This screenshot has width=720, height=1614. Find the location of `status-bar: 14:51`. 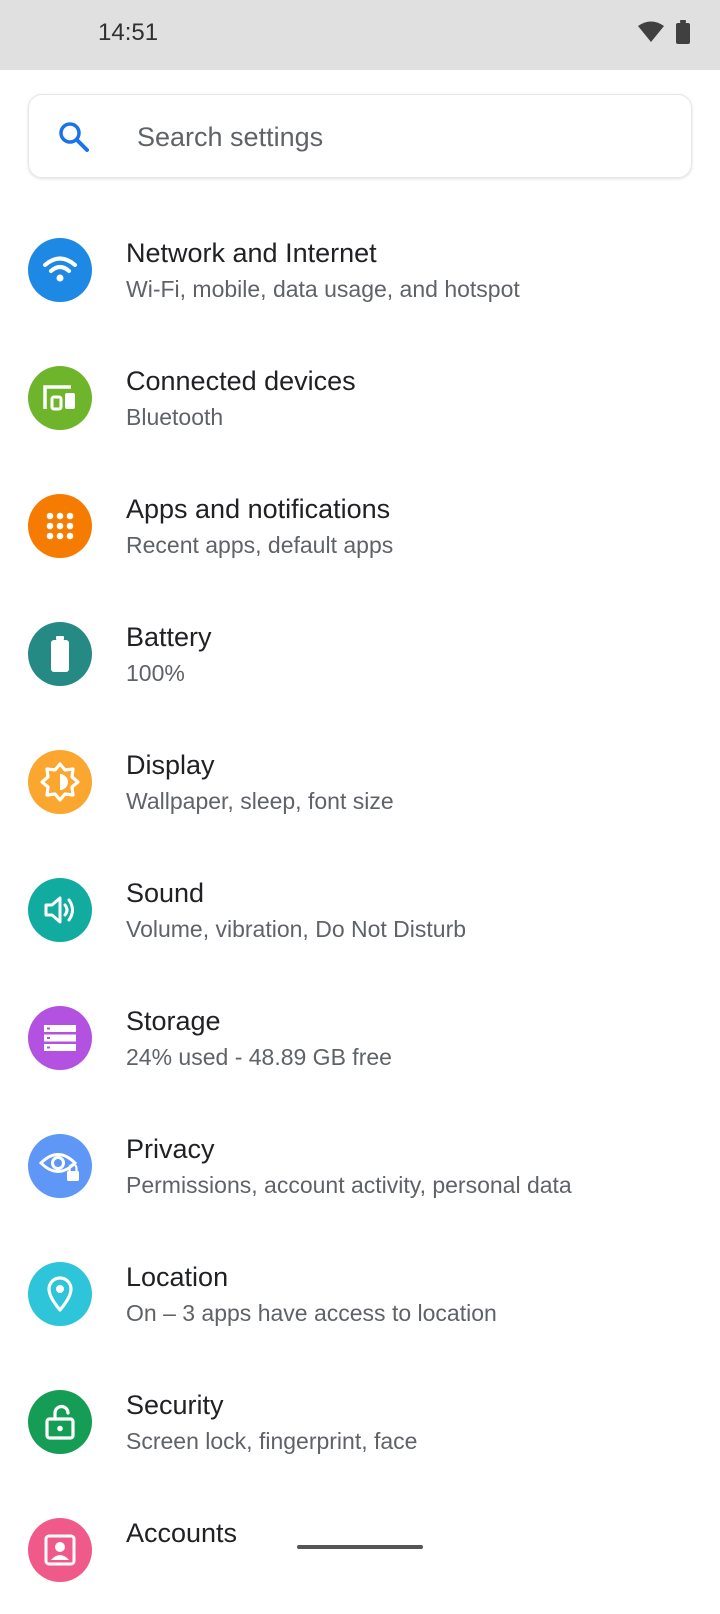

status-bar: 14:51 is located at coordinates (360, 35).